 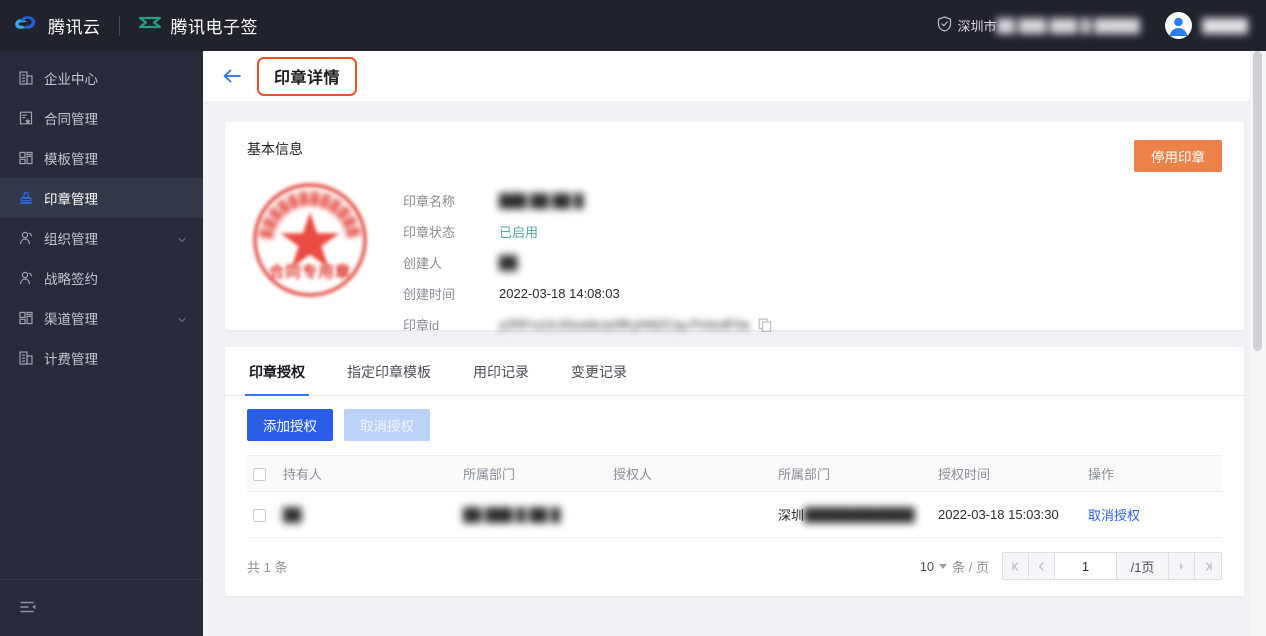 What do you see at coordinates (101, 158) in the screenshot?
I see `sidebar-item-template-management: 模板管理` at bounding box center [101, 158].